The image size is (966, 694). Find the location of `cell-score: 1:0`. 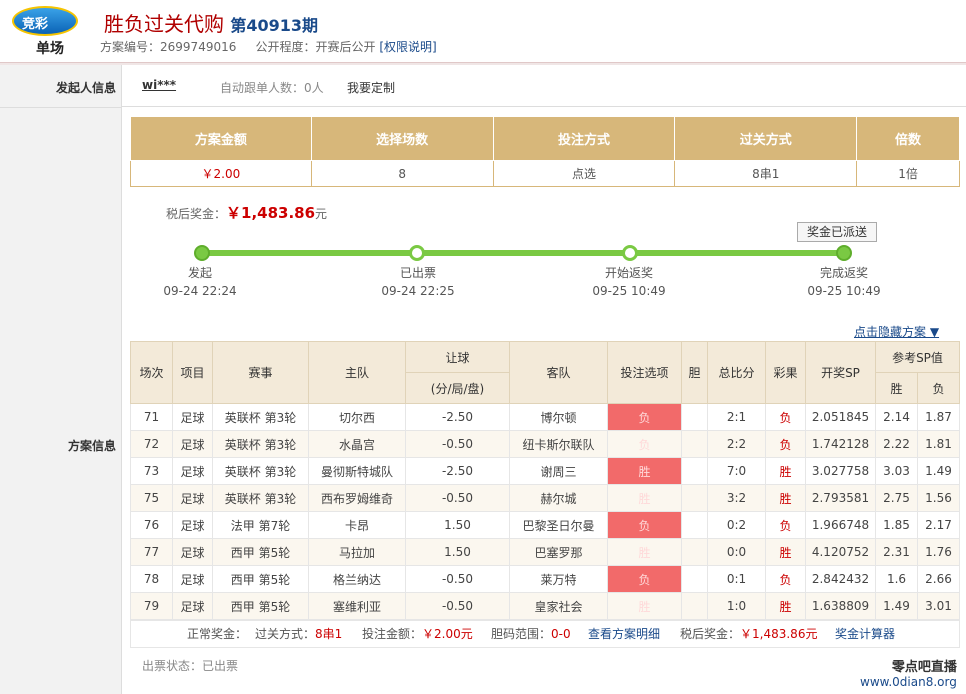

cell-score: 1:0 is located at coordinates (736, 606).